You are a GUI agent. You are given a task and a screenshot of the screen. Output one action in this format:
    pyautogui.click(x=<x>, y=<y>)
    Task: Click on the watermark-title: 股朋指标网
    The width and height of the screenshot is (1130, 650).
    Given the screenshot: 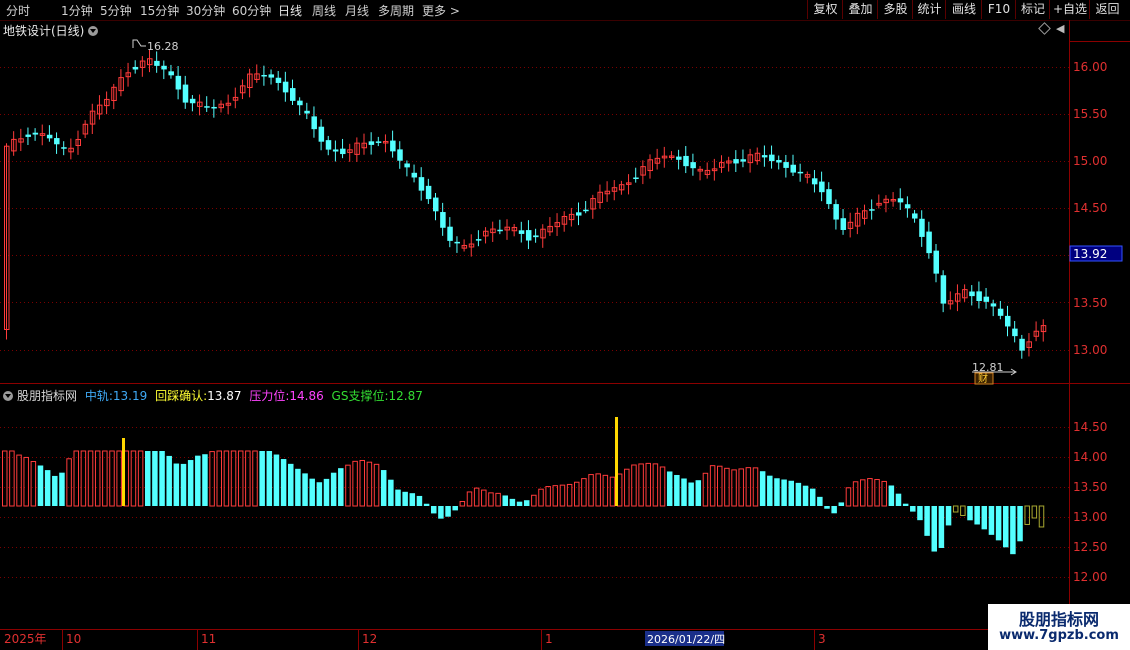 What is the action you would take?
    pyautogui.click(x=1058, y=619)
    